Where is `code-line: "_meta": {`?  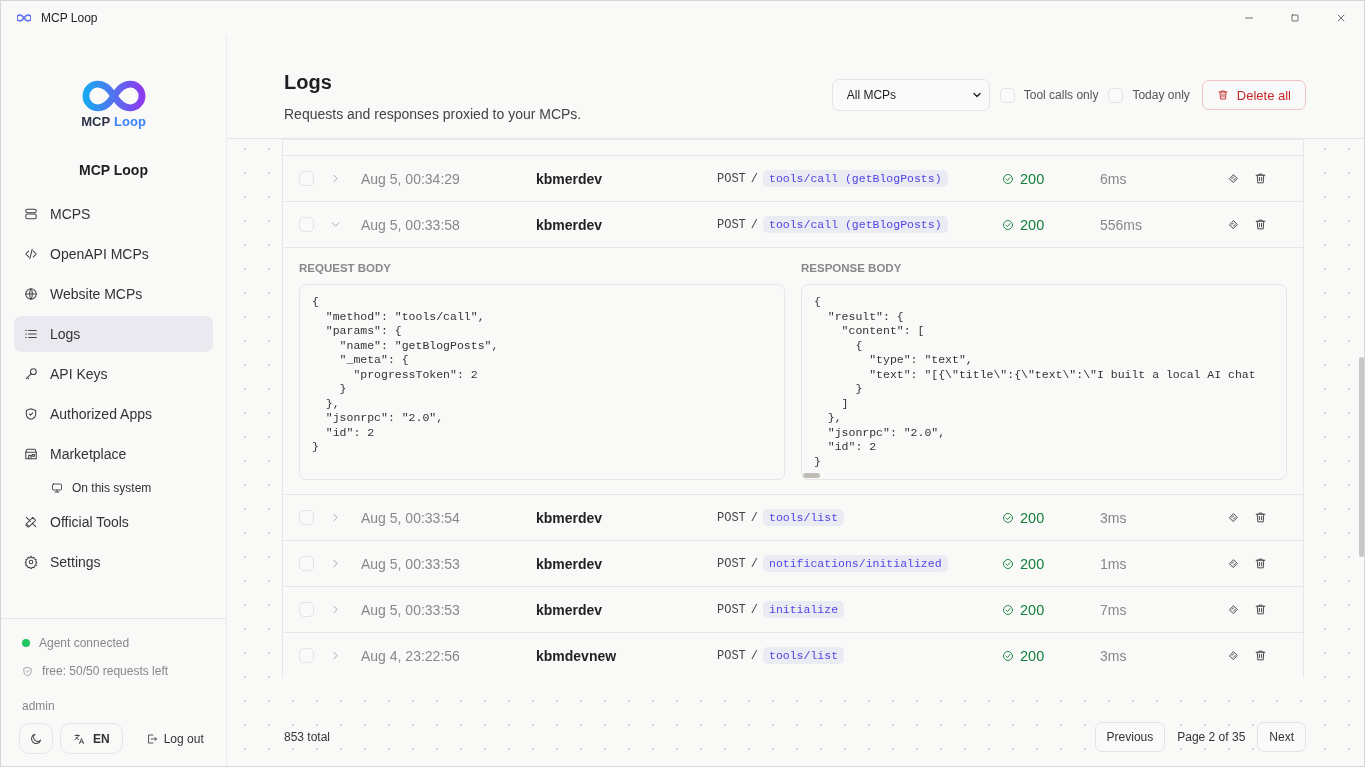 code-line: "_meta": { is located at coordinates (373, 360).